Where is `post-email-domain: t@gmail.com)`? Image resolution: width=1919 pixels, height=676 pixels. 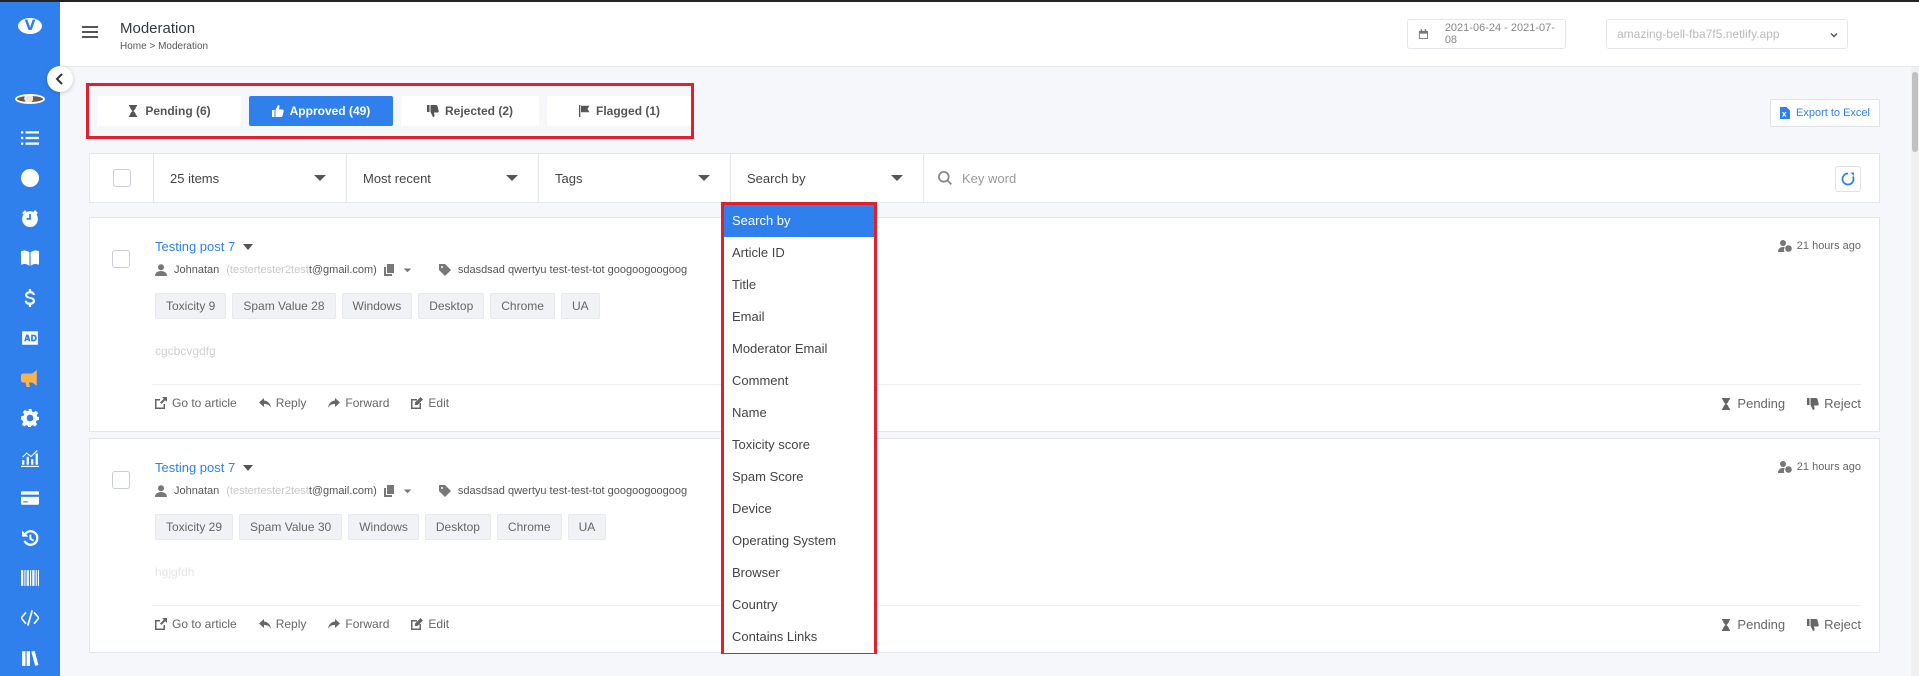 post-email-domain: t@gmail.com) is located at coordinates (342, 491).